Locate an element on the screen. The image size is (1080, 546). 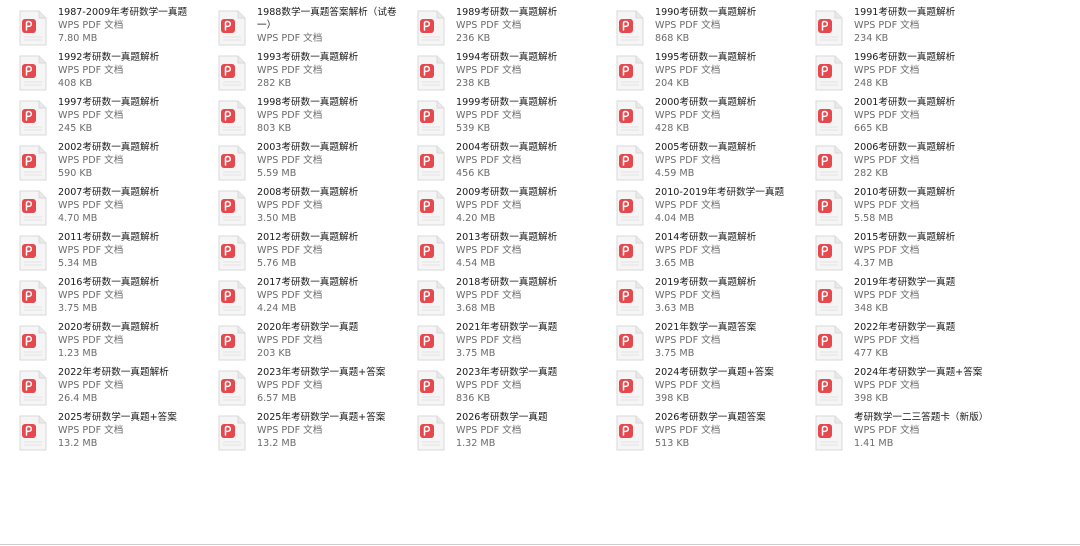
file-name: 2004考研数一真题解析 is located at coordinates (507, 147).